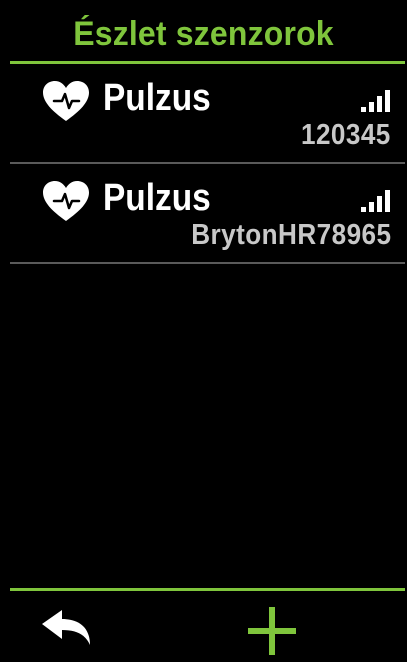  I want to click on footer-toolbar, so click(203, 626).